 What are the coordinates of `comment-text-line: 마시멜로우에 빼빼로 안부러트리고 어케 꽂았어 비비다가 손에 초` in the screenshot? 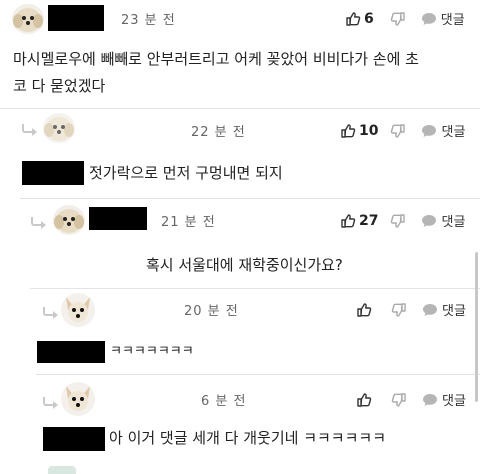 It's located at (216, 59).